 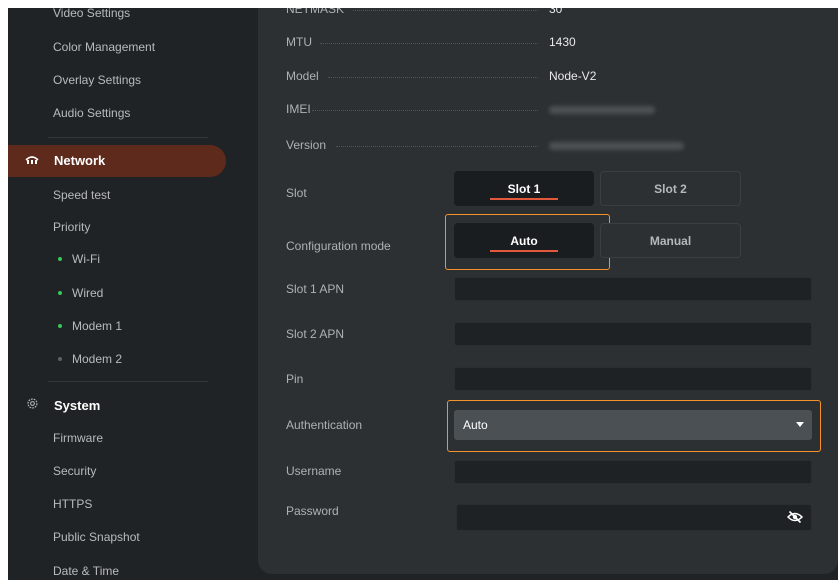 I want to click on sidebar-item-overlay-settings: Overlay Settings, so click(x=97, y=80).